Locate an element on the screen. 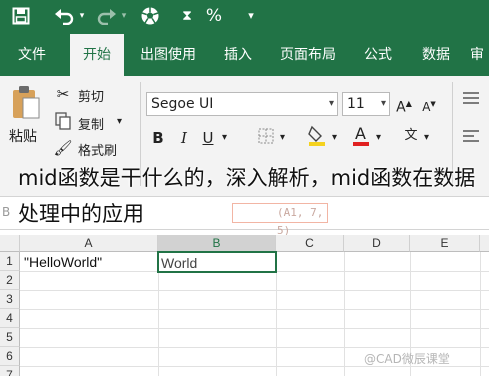 This screenshot has height=376, width=489. underline-button: U is located at coordinates (208, 138).